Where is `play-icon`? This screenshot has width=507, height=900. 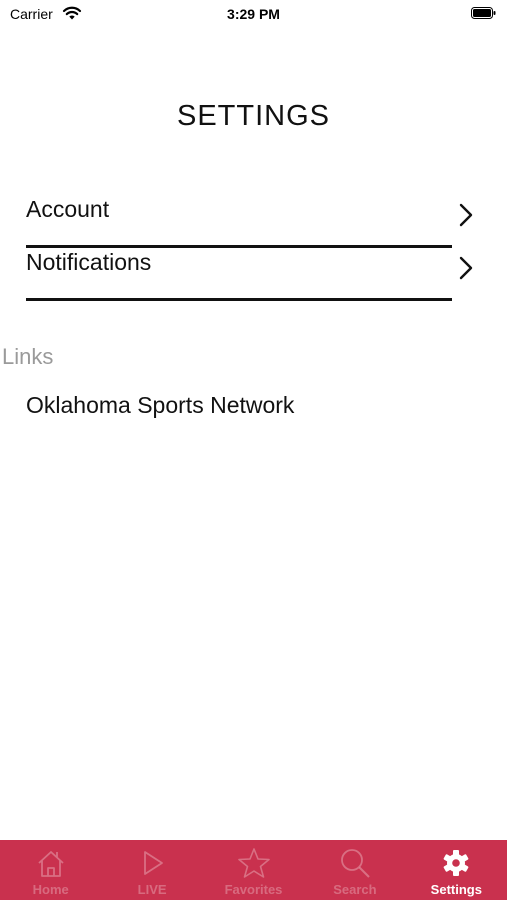 play-icon is located at coordinates (154, 863).